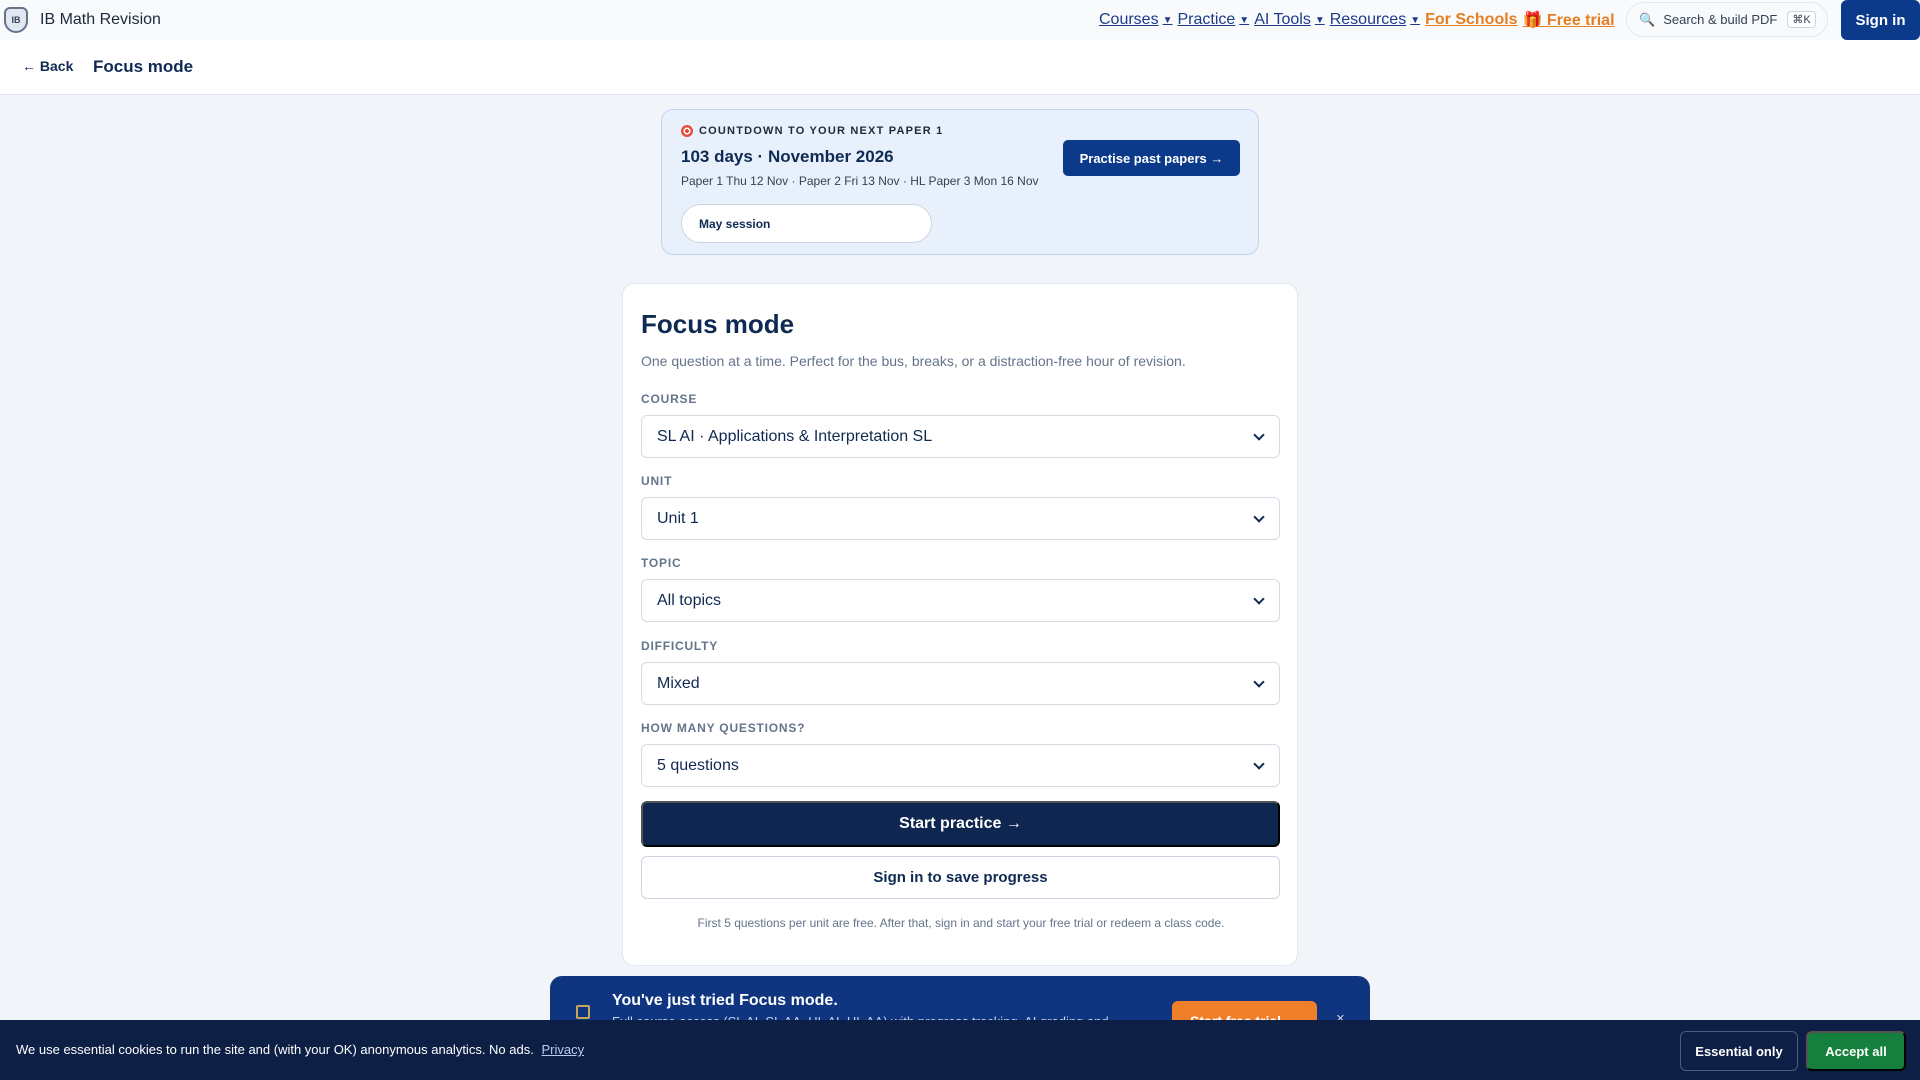  Describe the element at coordinates (1647, 19) in the screenshot. I see `search-icon: 🔍` at that location.